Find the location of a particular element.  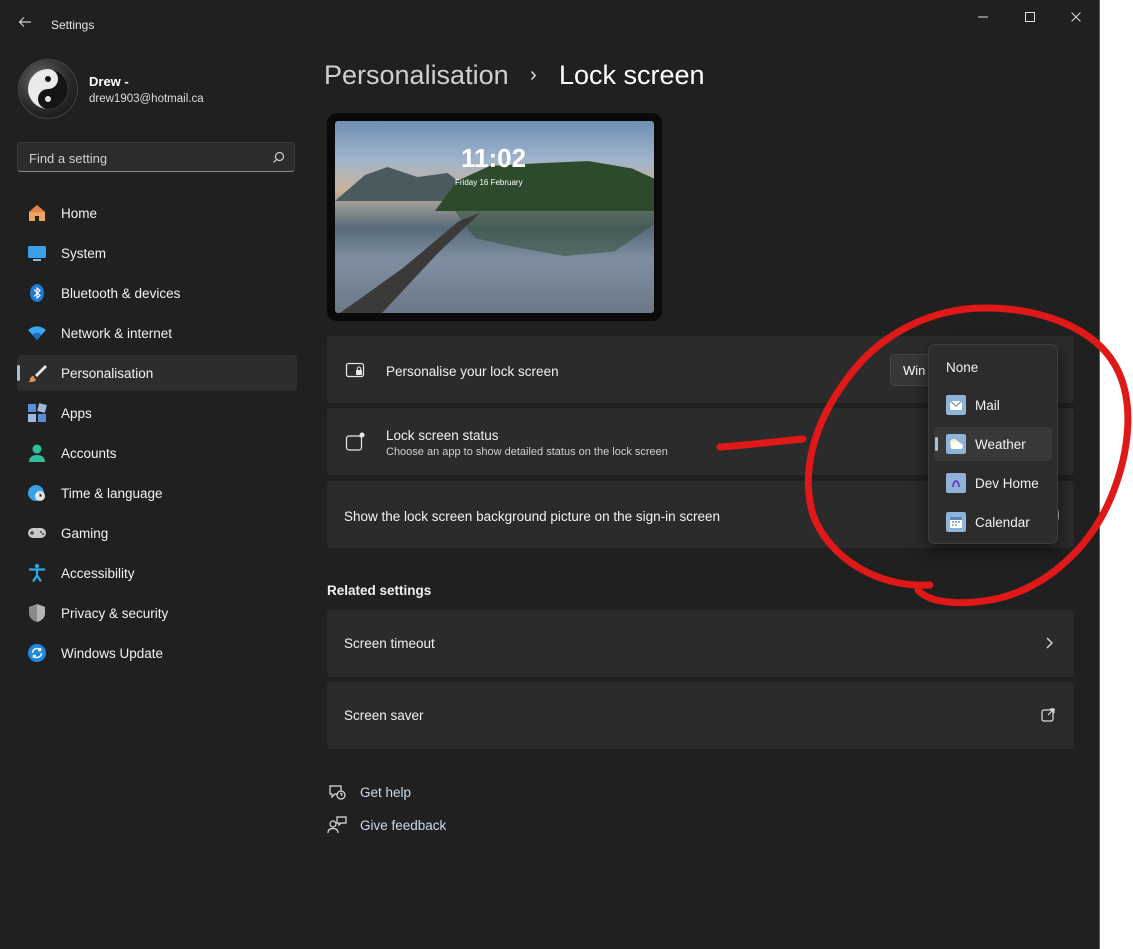

page-title: Lock screen is located at coordinates (632, 75).